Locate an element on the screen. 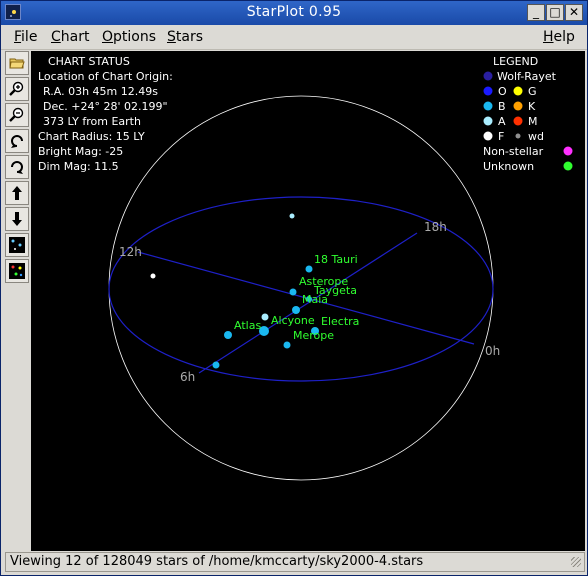 Image resolution: width=588 pixels, height=576 pixels. minimize-icon: _ is located at coordinates (536, 12).